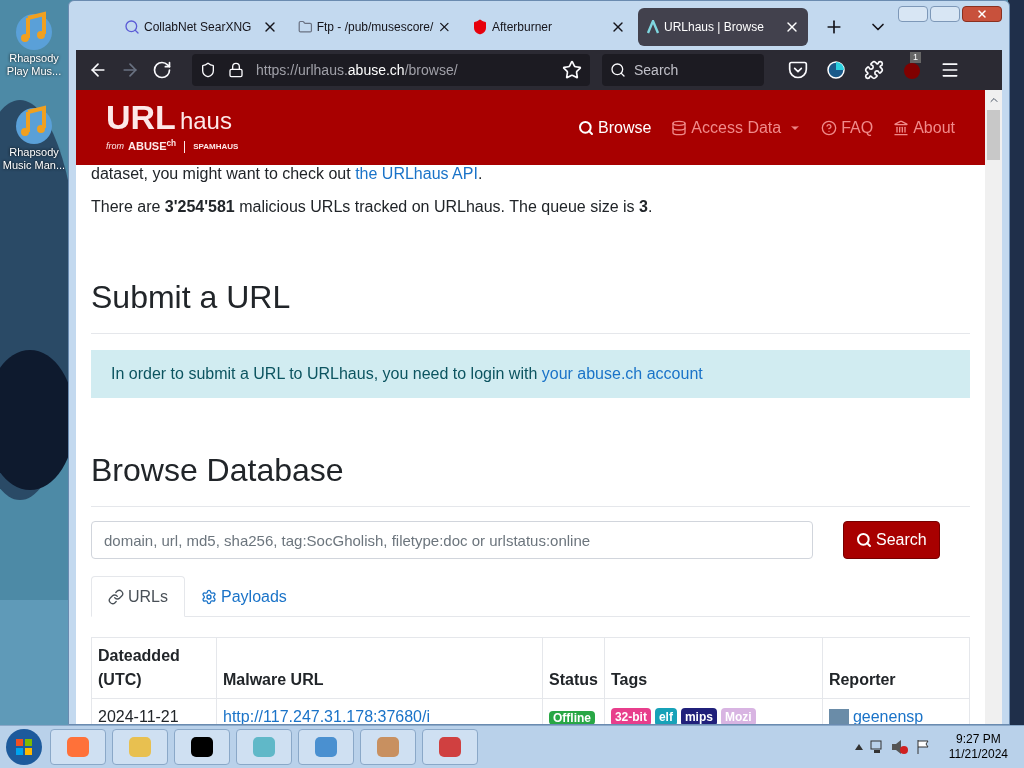  What do you see at coordinates (305, 27) in the screenshot?
I see `folder-icon` at bounding box center [305, 27].